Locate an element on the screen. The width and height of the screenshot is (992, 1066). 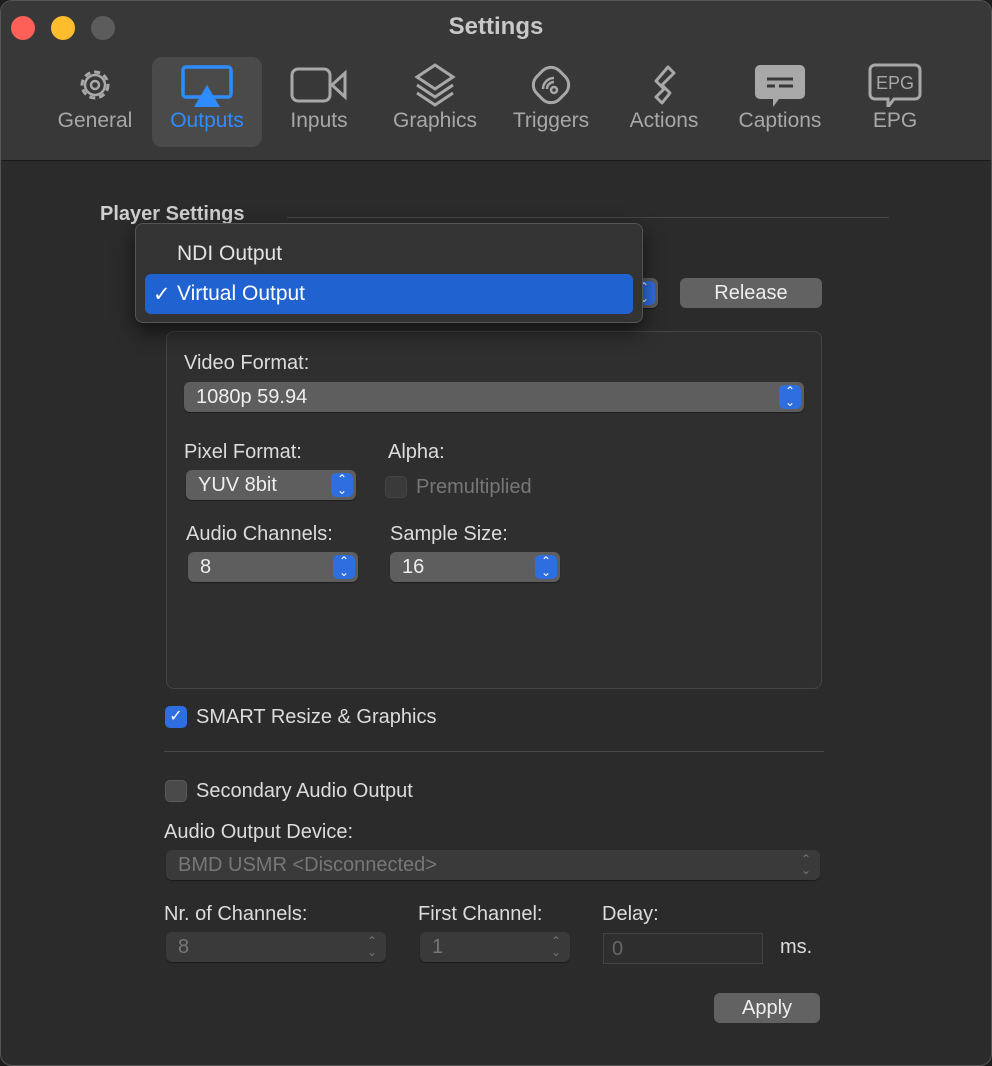
alpha-label: Alpha: is located at coordinates (416, 452).